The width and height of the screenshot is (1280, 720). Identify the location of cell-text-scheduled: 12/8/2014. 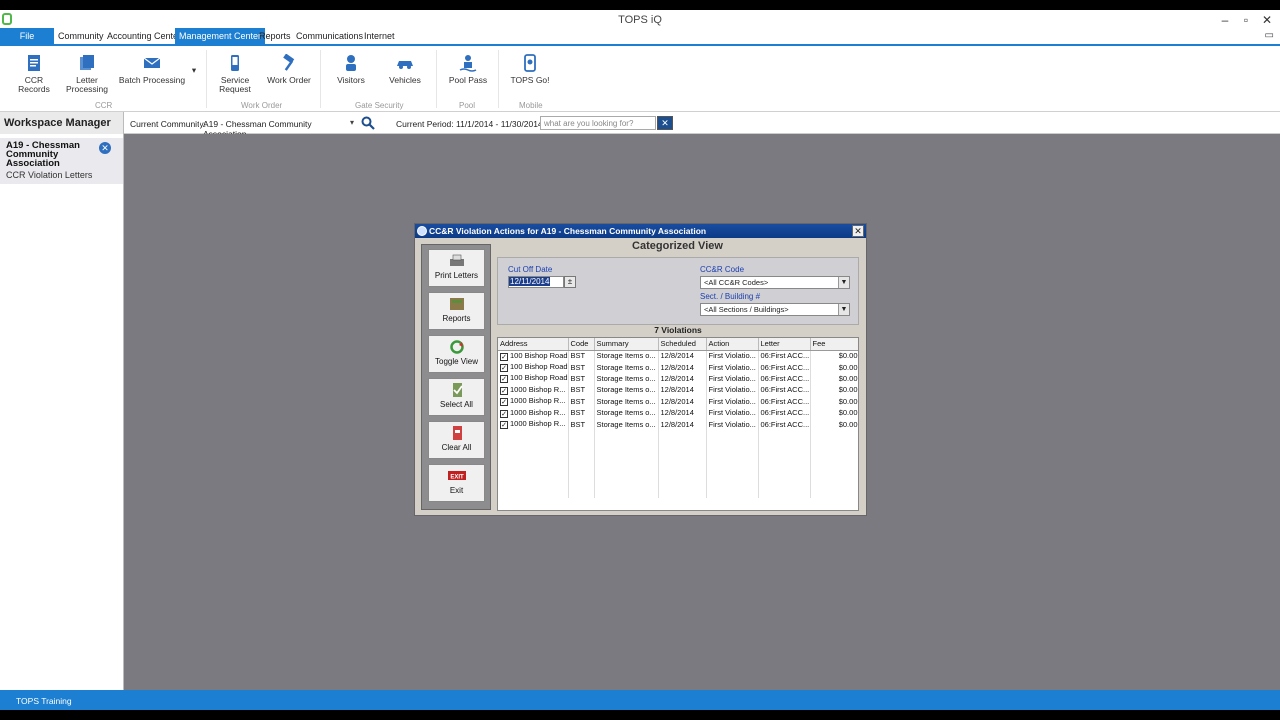
(677, 413).